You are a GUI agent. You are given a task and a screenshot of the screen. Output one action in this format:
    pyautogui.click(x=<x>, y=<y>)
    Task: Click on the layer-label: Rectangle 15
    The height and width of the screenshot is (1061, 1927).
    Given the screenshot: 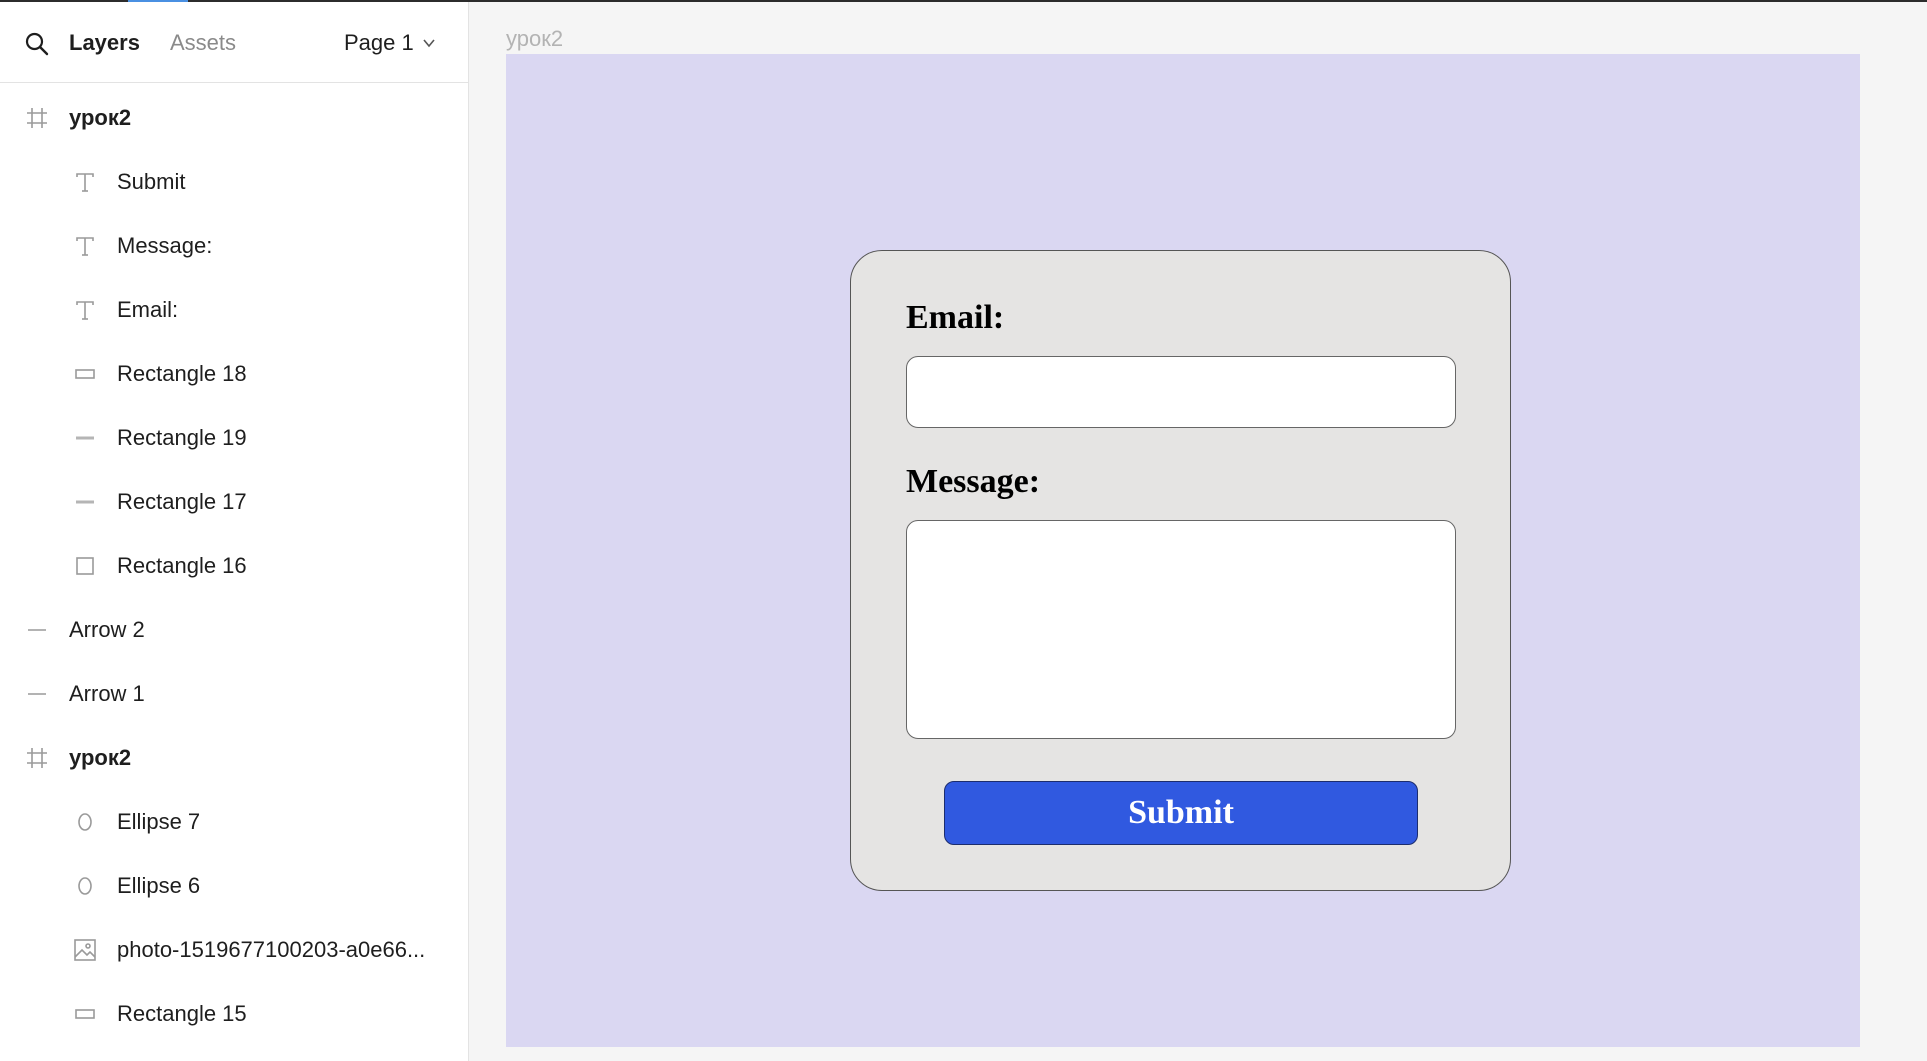 What is the action you would take?
    pyautogui.click(x=182, y=1013)
    